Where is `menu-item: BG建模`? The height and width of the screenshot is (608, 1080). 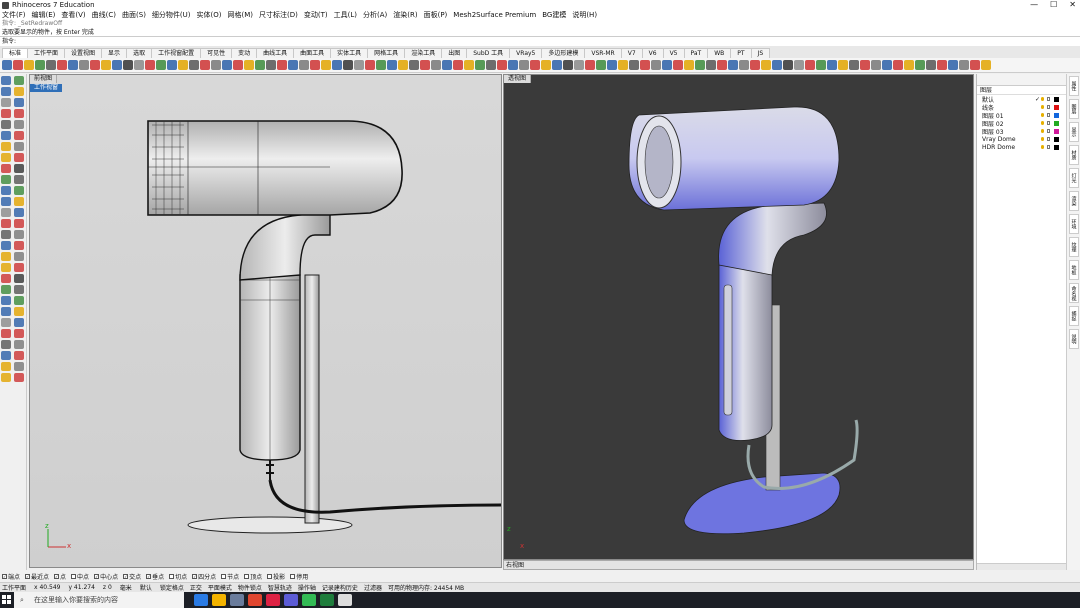
menu-item: BG建模 is located at coordinates (554, 15).